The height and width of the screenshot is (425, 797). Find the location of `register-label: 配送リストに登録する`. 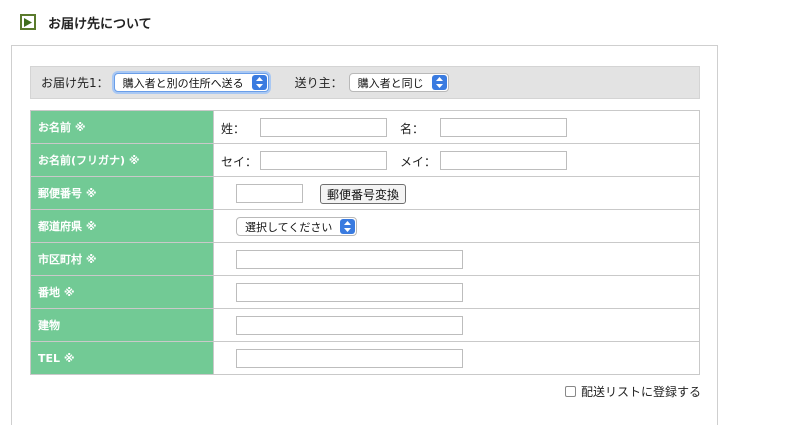

register-label: 配送リストに登録する is located at coordinates (641, 392).